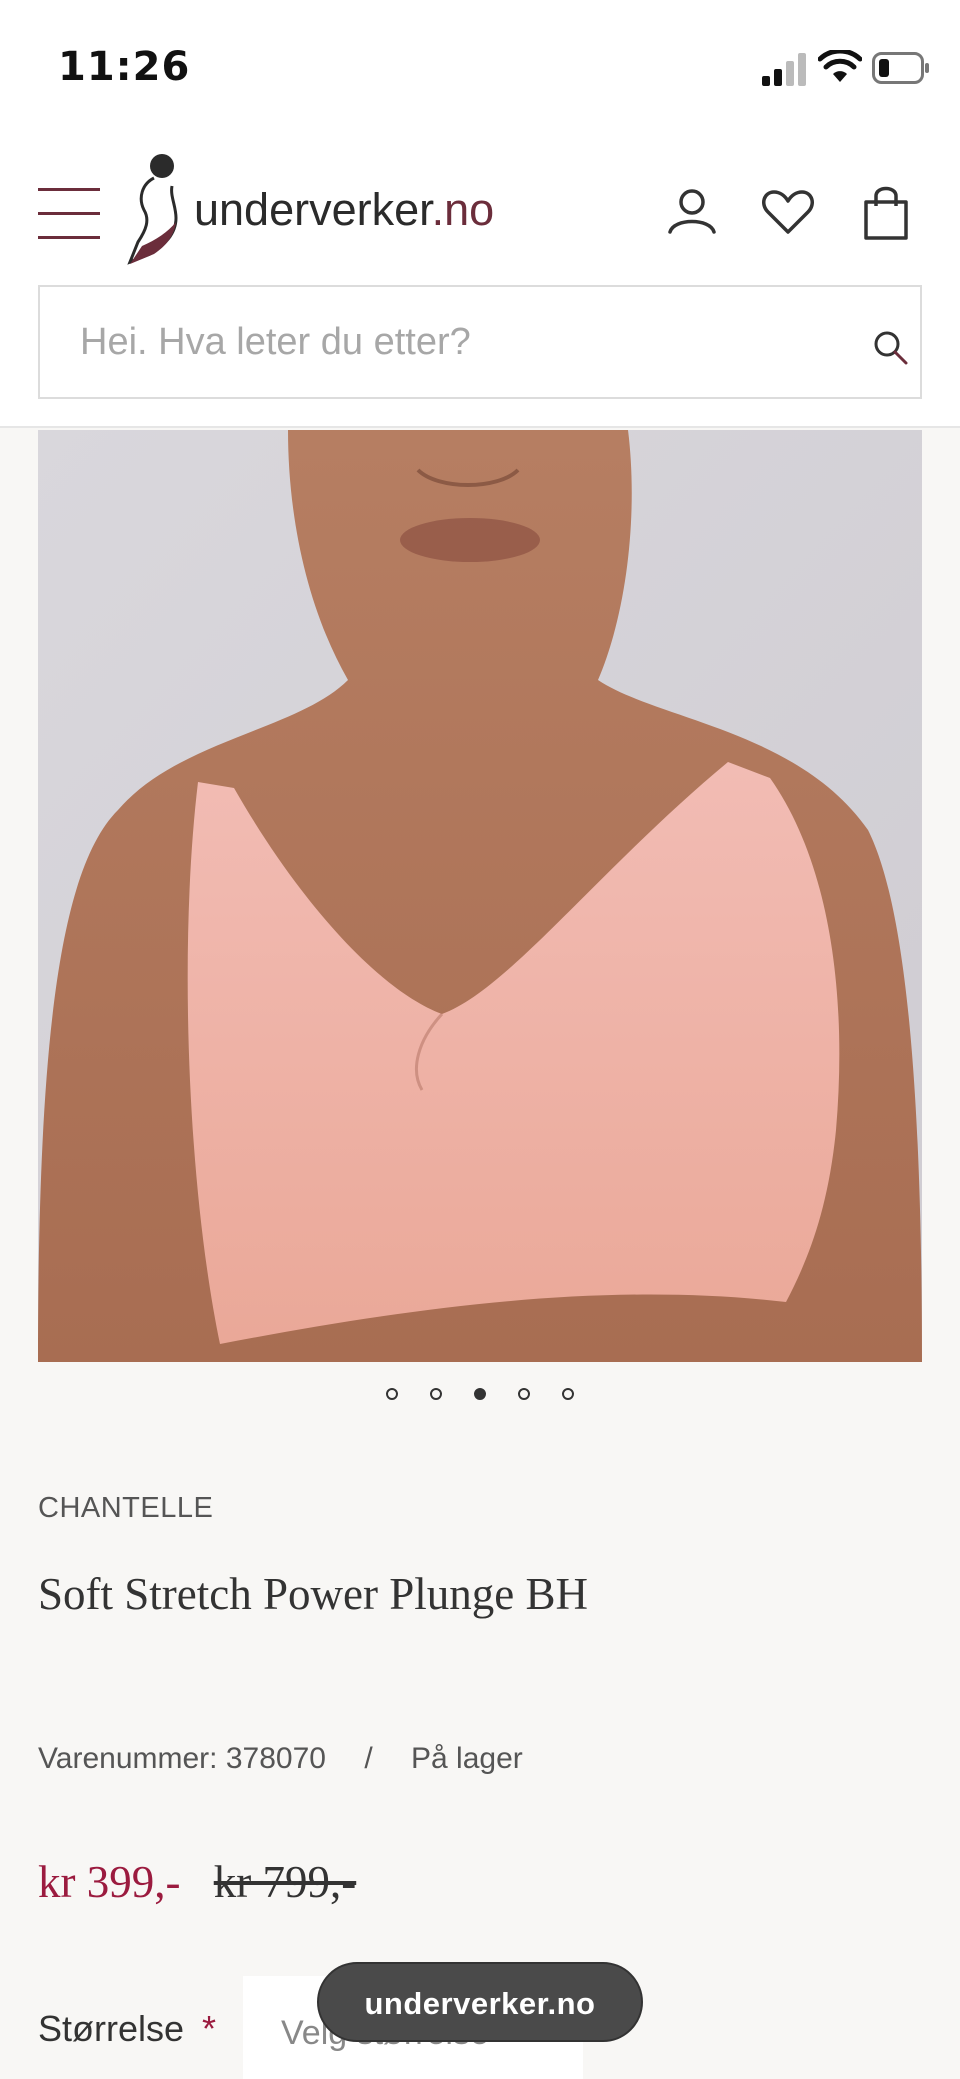  Describe the element at coordinates (69, 214) in the screenshot. I see `menu-button` at that location.